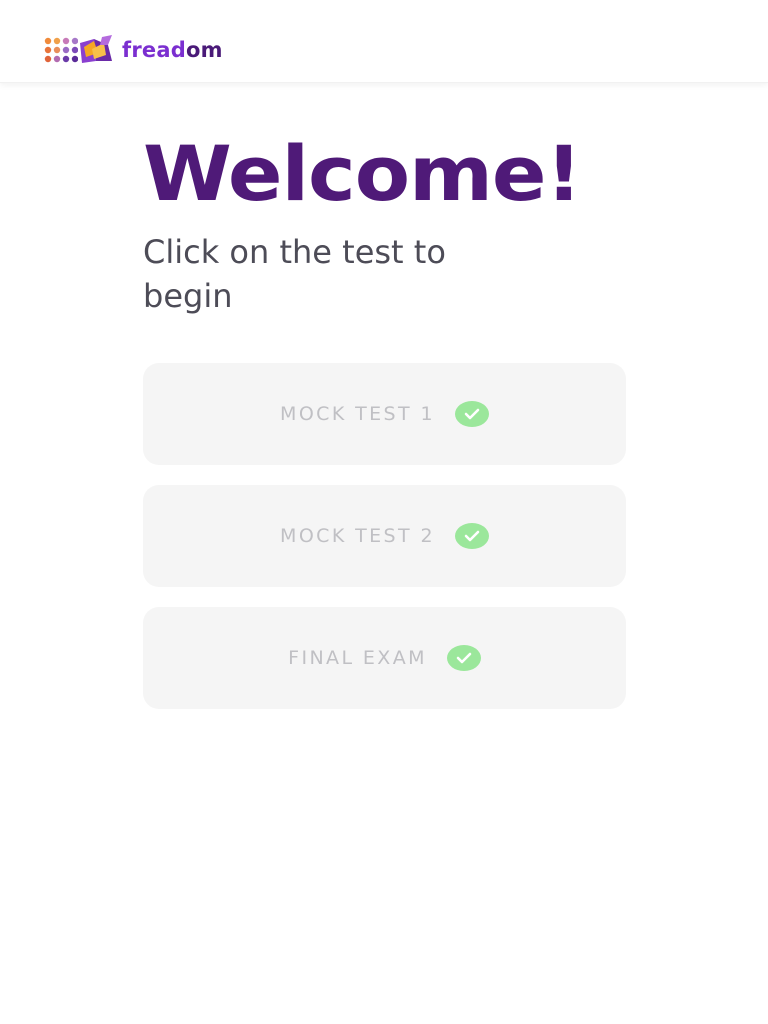 The image size is (768, 1024). Describe the element at coordinates (96, 49) in the screenshot. I see `logo-book-icon` at that location.